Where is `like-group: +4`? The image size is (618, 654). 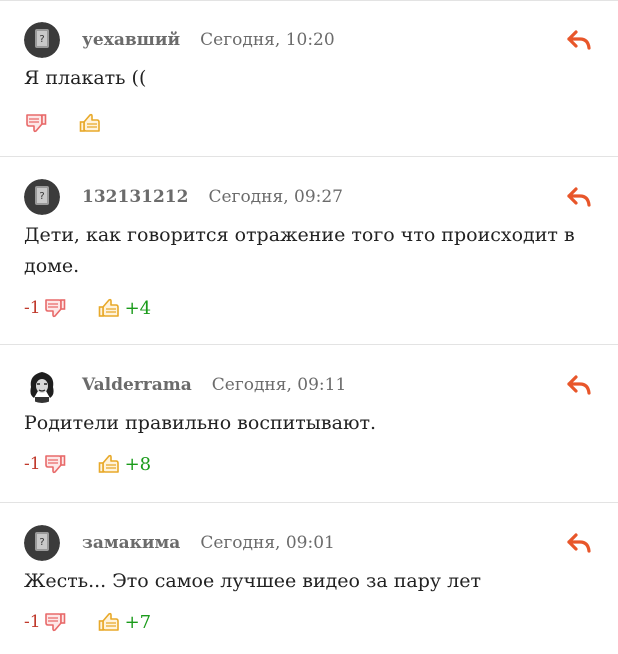 like-group: +4 is located at coordinates (124, 308).